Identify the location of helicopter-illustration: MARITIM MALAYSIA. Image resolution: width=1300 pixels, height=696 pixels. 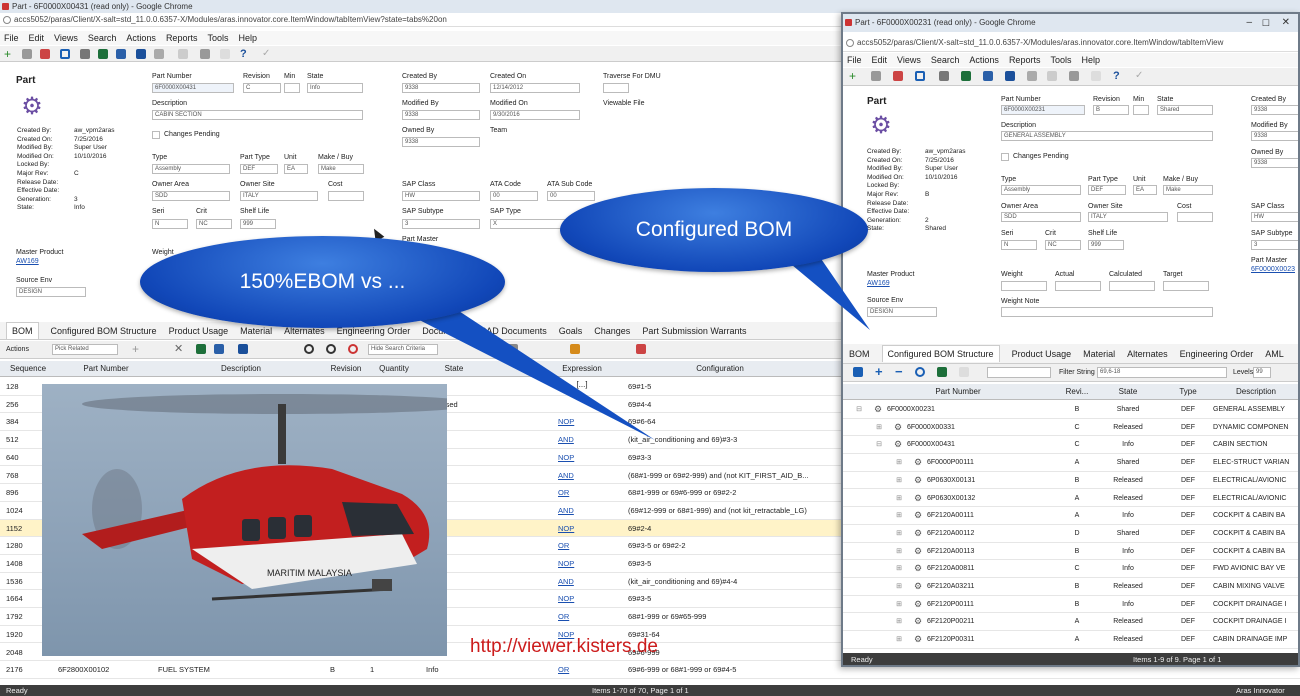
(264, 497).